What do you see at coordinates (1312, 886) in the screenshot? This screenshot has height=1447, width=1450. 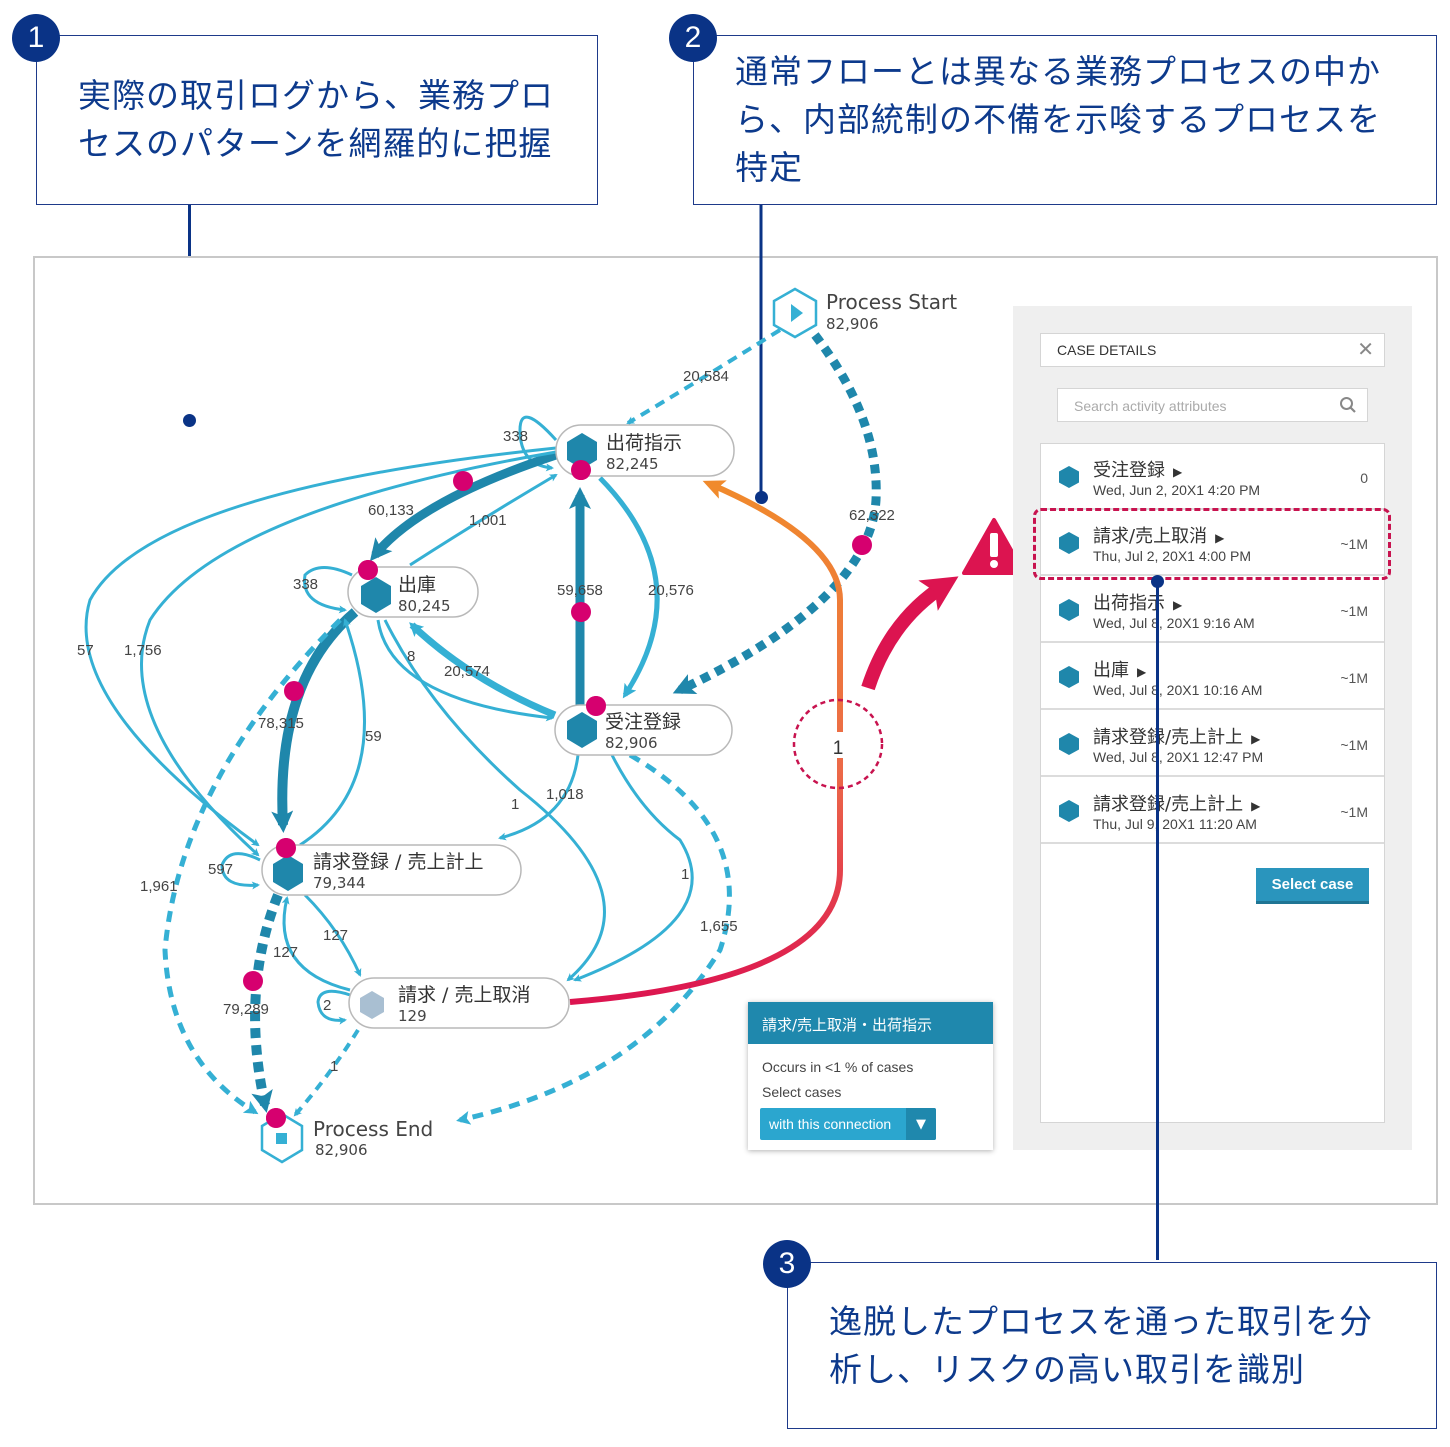 I see `select-case-button: Select case` at bounding box center [1312, 886].